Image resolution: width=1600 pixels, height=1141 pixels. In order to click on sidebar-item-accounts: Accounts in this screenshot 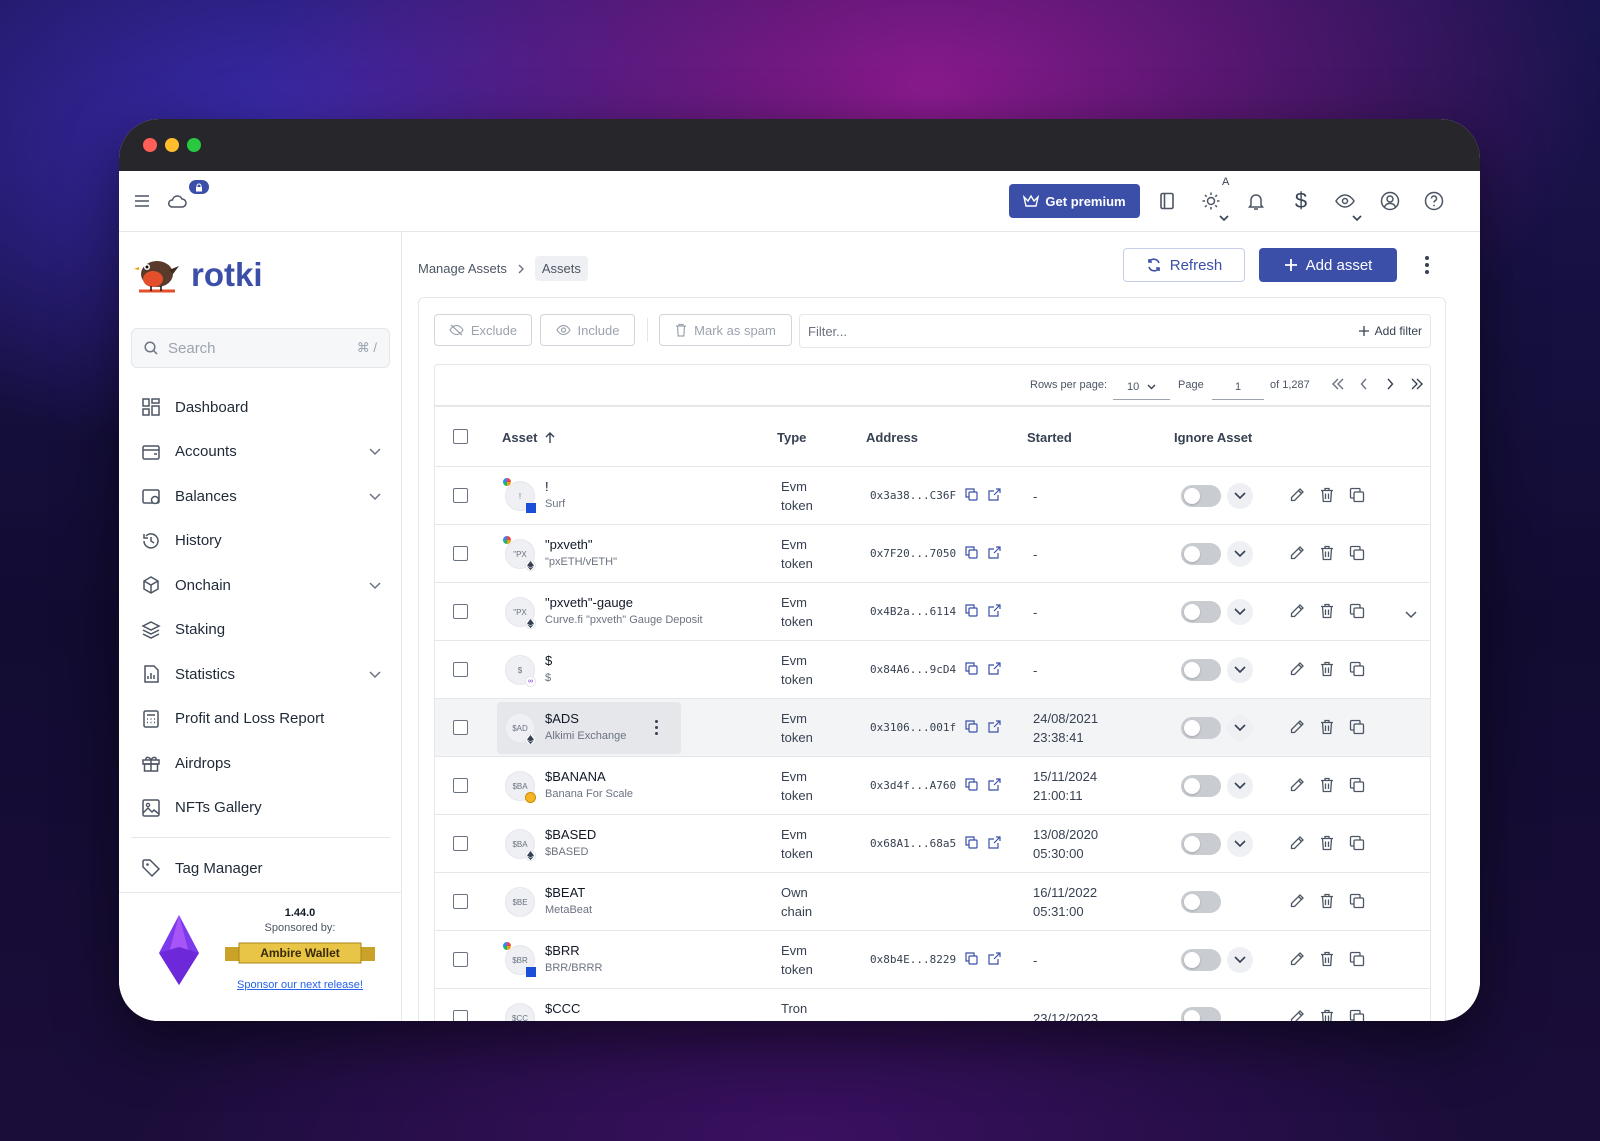, I will do `click(261, 452)`.